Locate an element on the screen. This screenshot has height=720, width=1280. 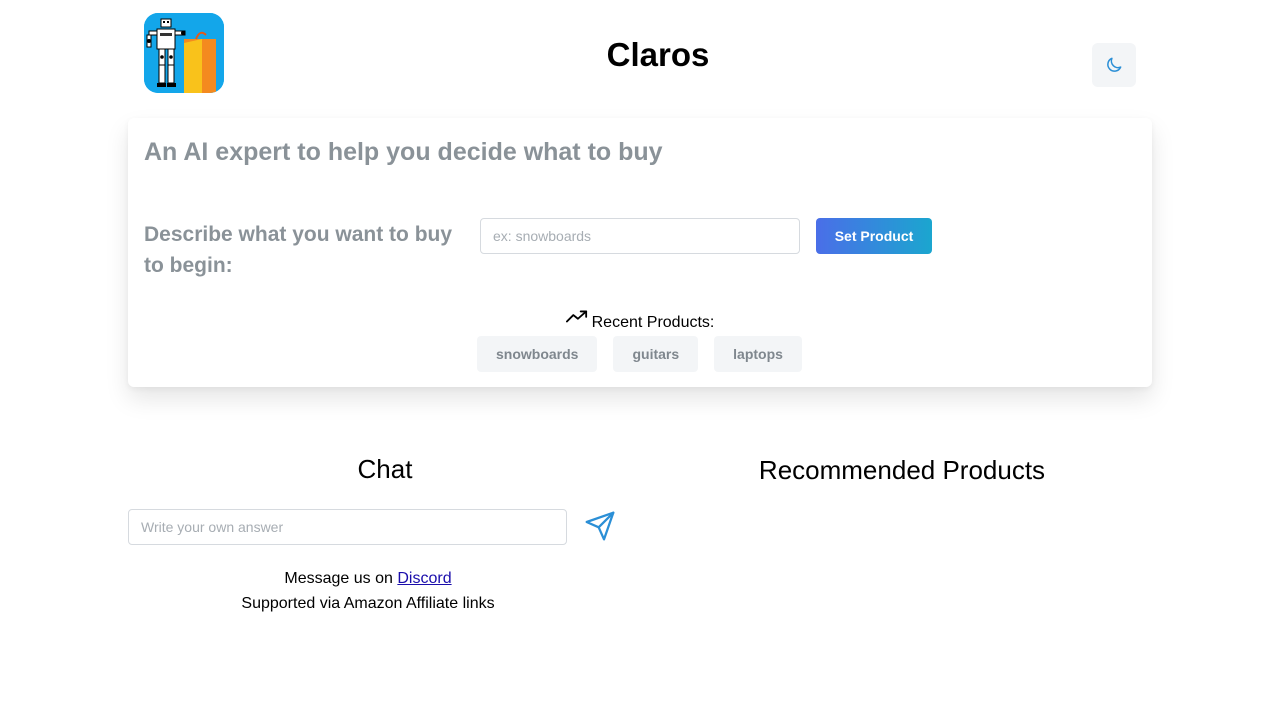
send-button is located at coordinates (600, 527).